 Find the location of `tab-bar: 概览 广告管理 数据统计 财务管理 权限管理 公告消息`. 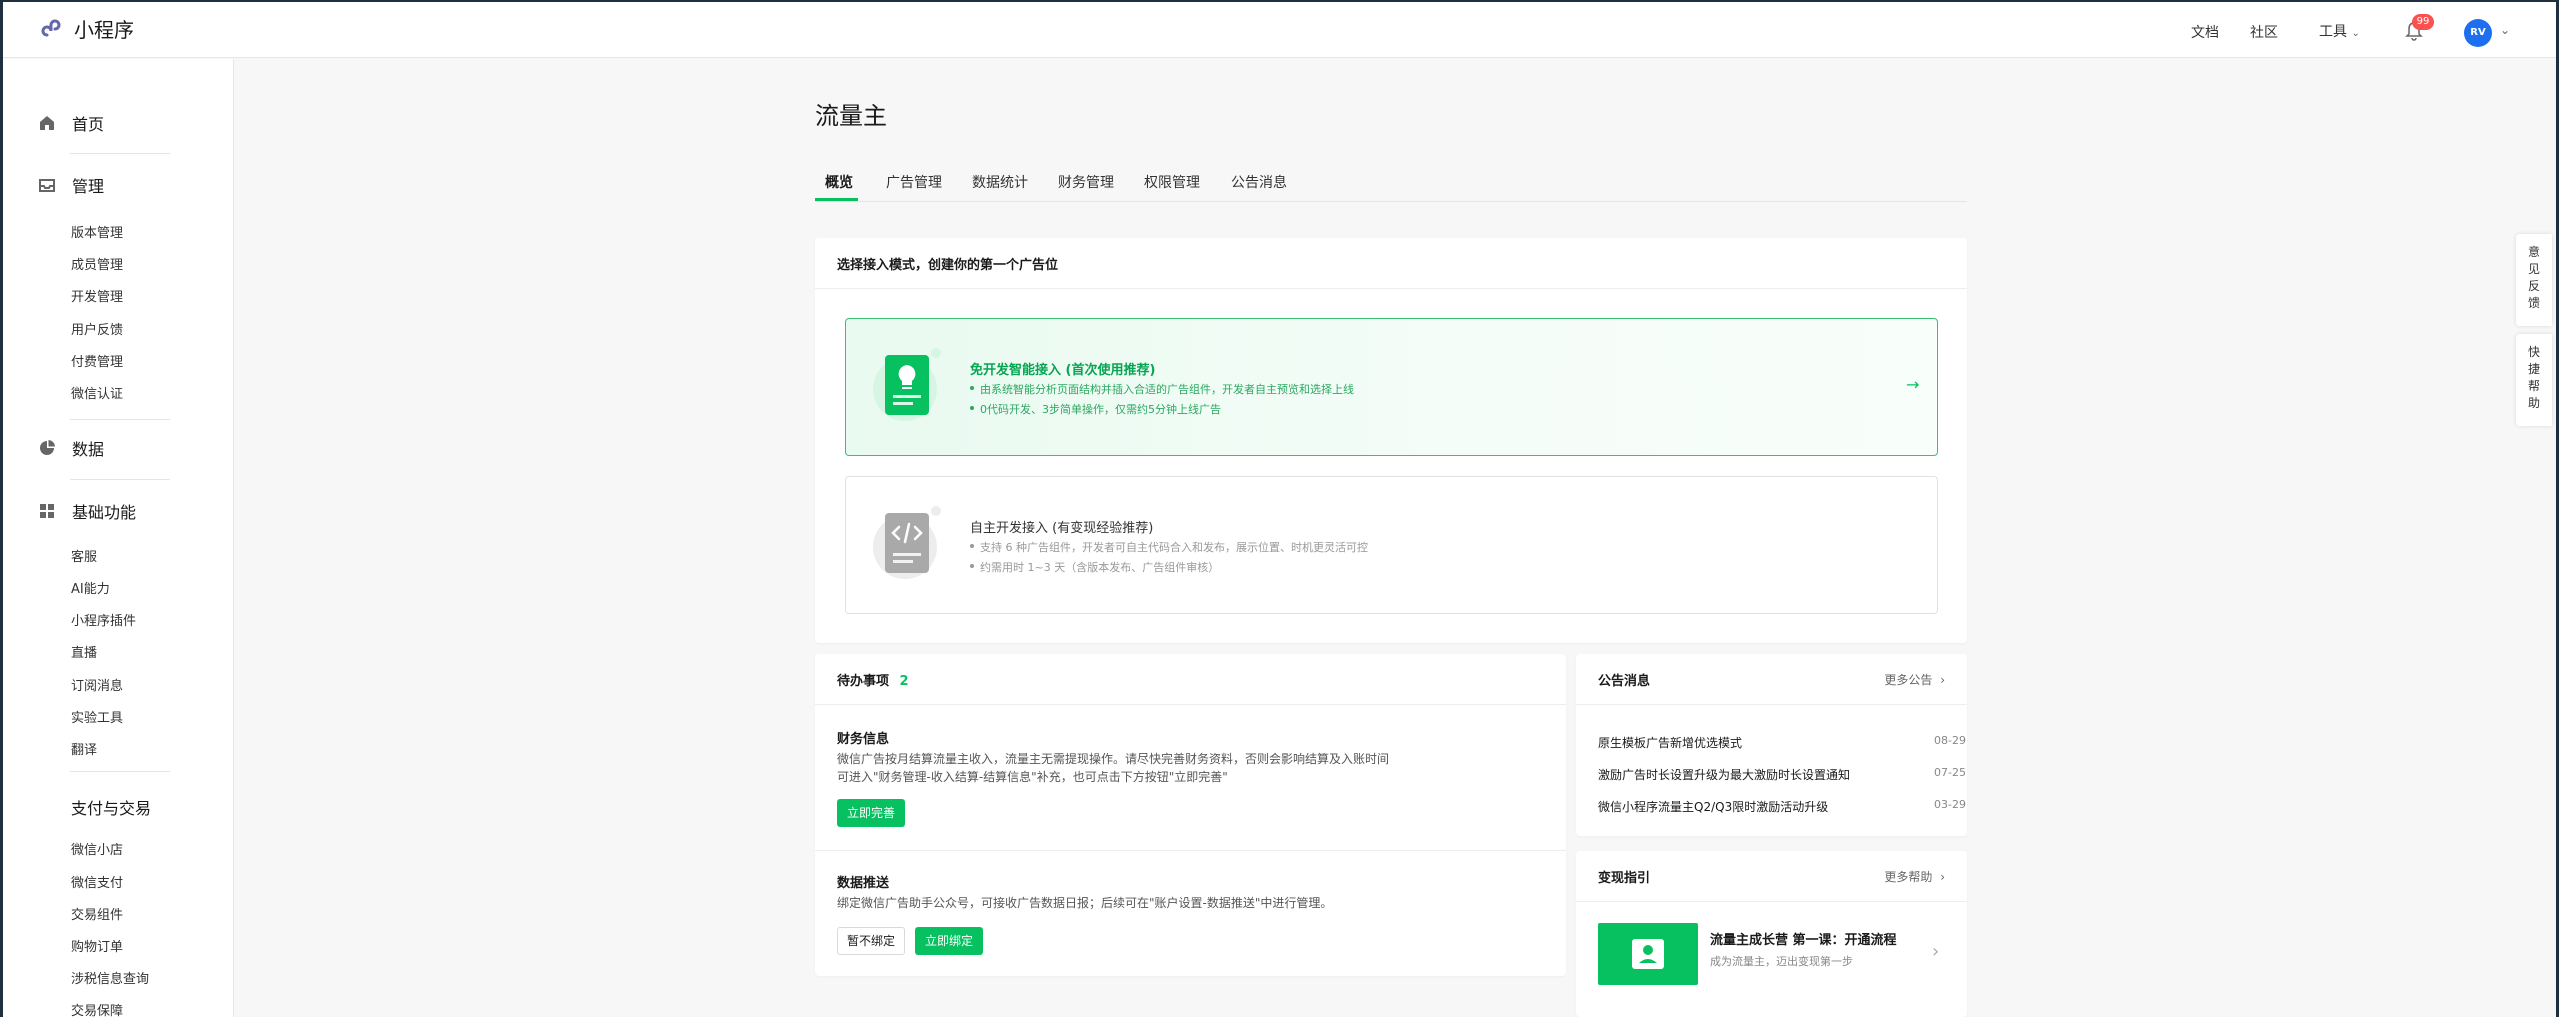

tab-bar: 概览 广告管理 数据统计 财务管理 权限管理 公告消息 is located at coordinates (1391, 181).